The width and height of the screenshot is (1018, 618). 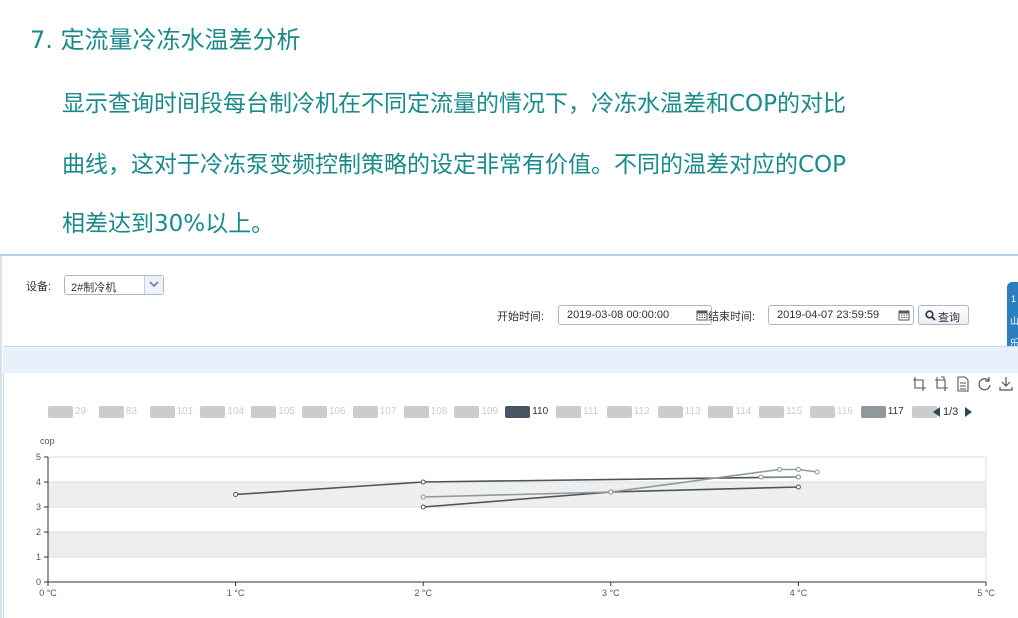 I want to click on x-tick-label: 3 °C, so click(x=611, y=593).